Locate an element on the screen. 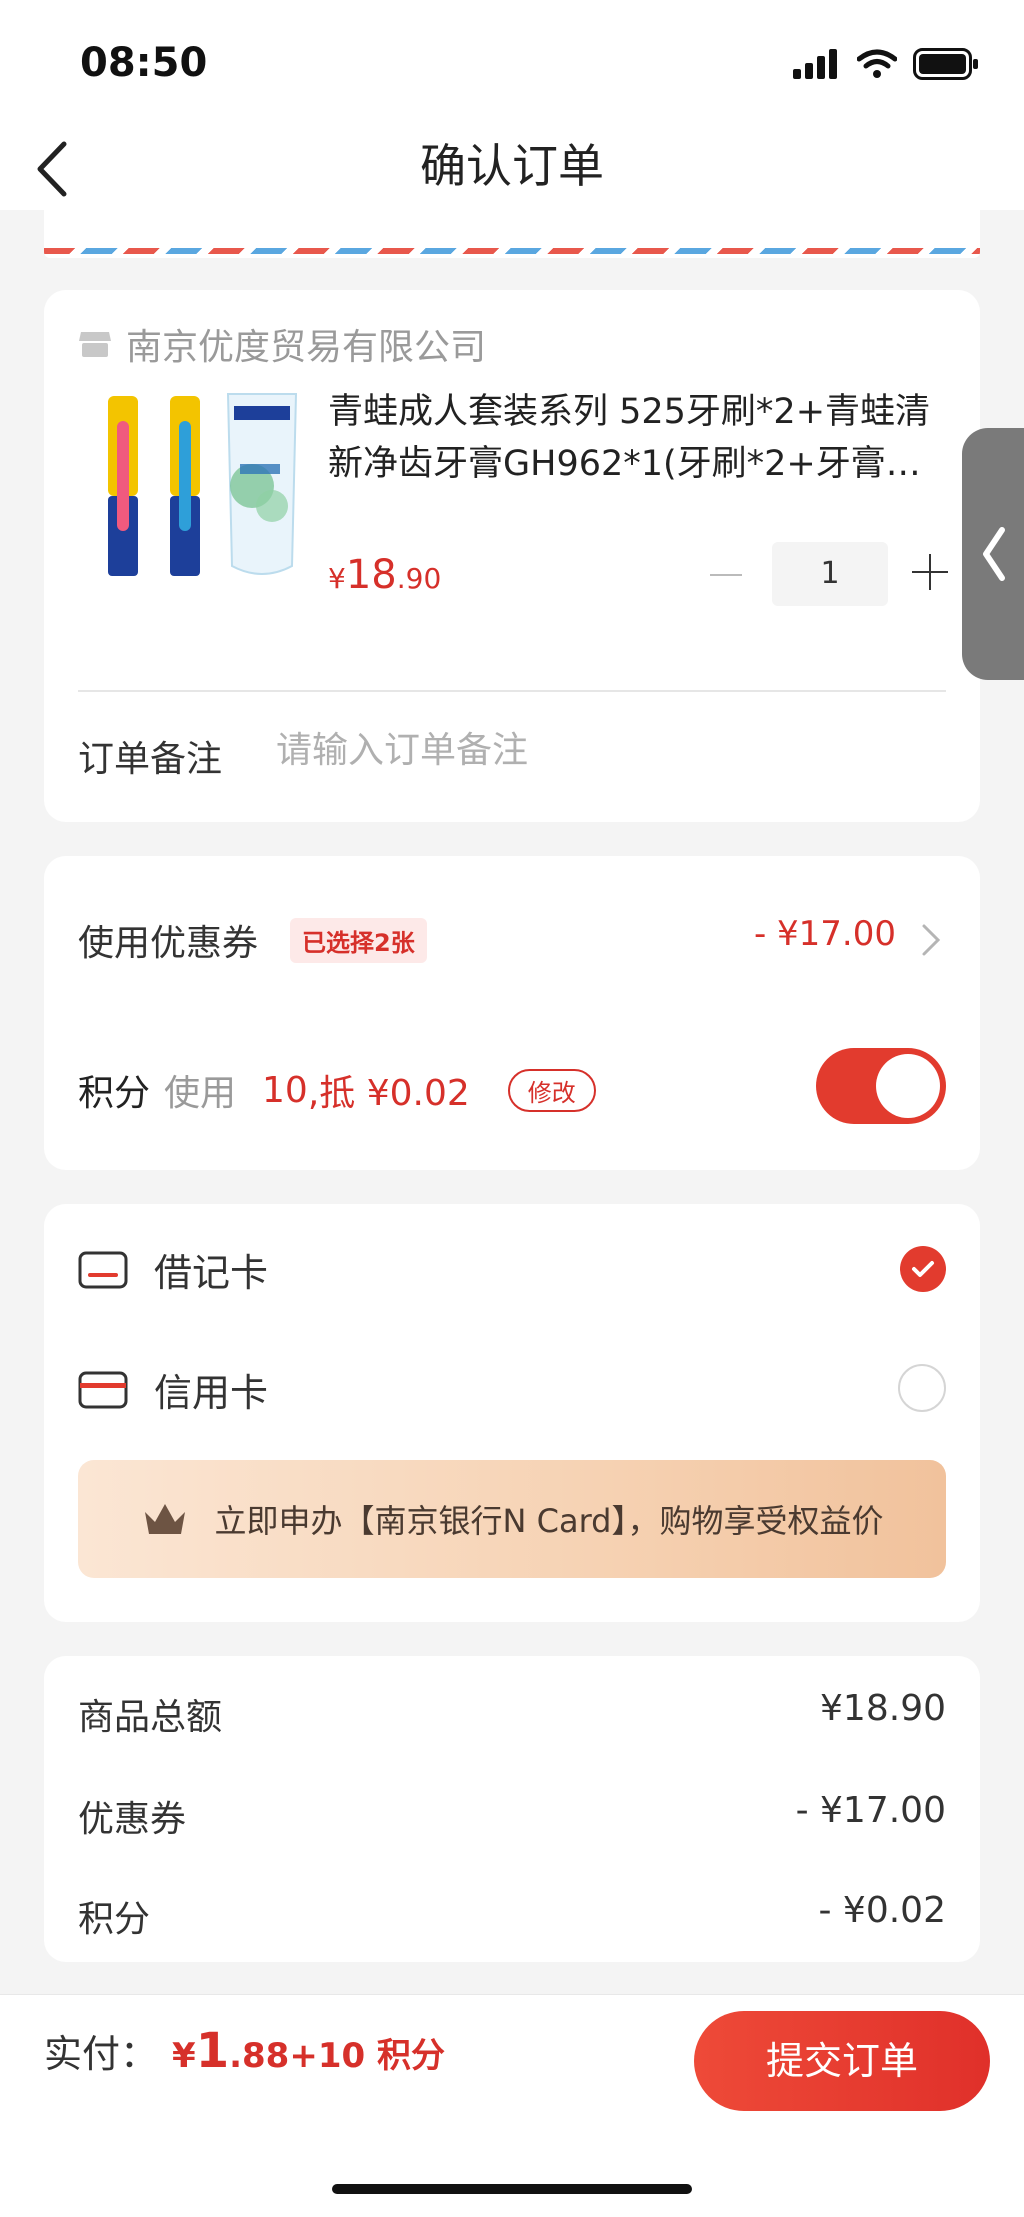  summary-label: 优惠券 is located at coordinates (132, 1819).